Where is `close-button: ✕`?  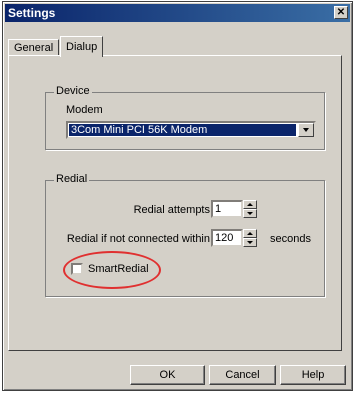
close-button: ✕ is located at coordinates (341, 12).